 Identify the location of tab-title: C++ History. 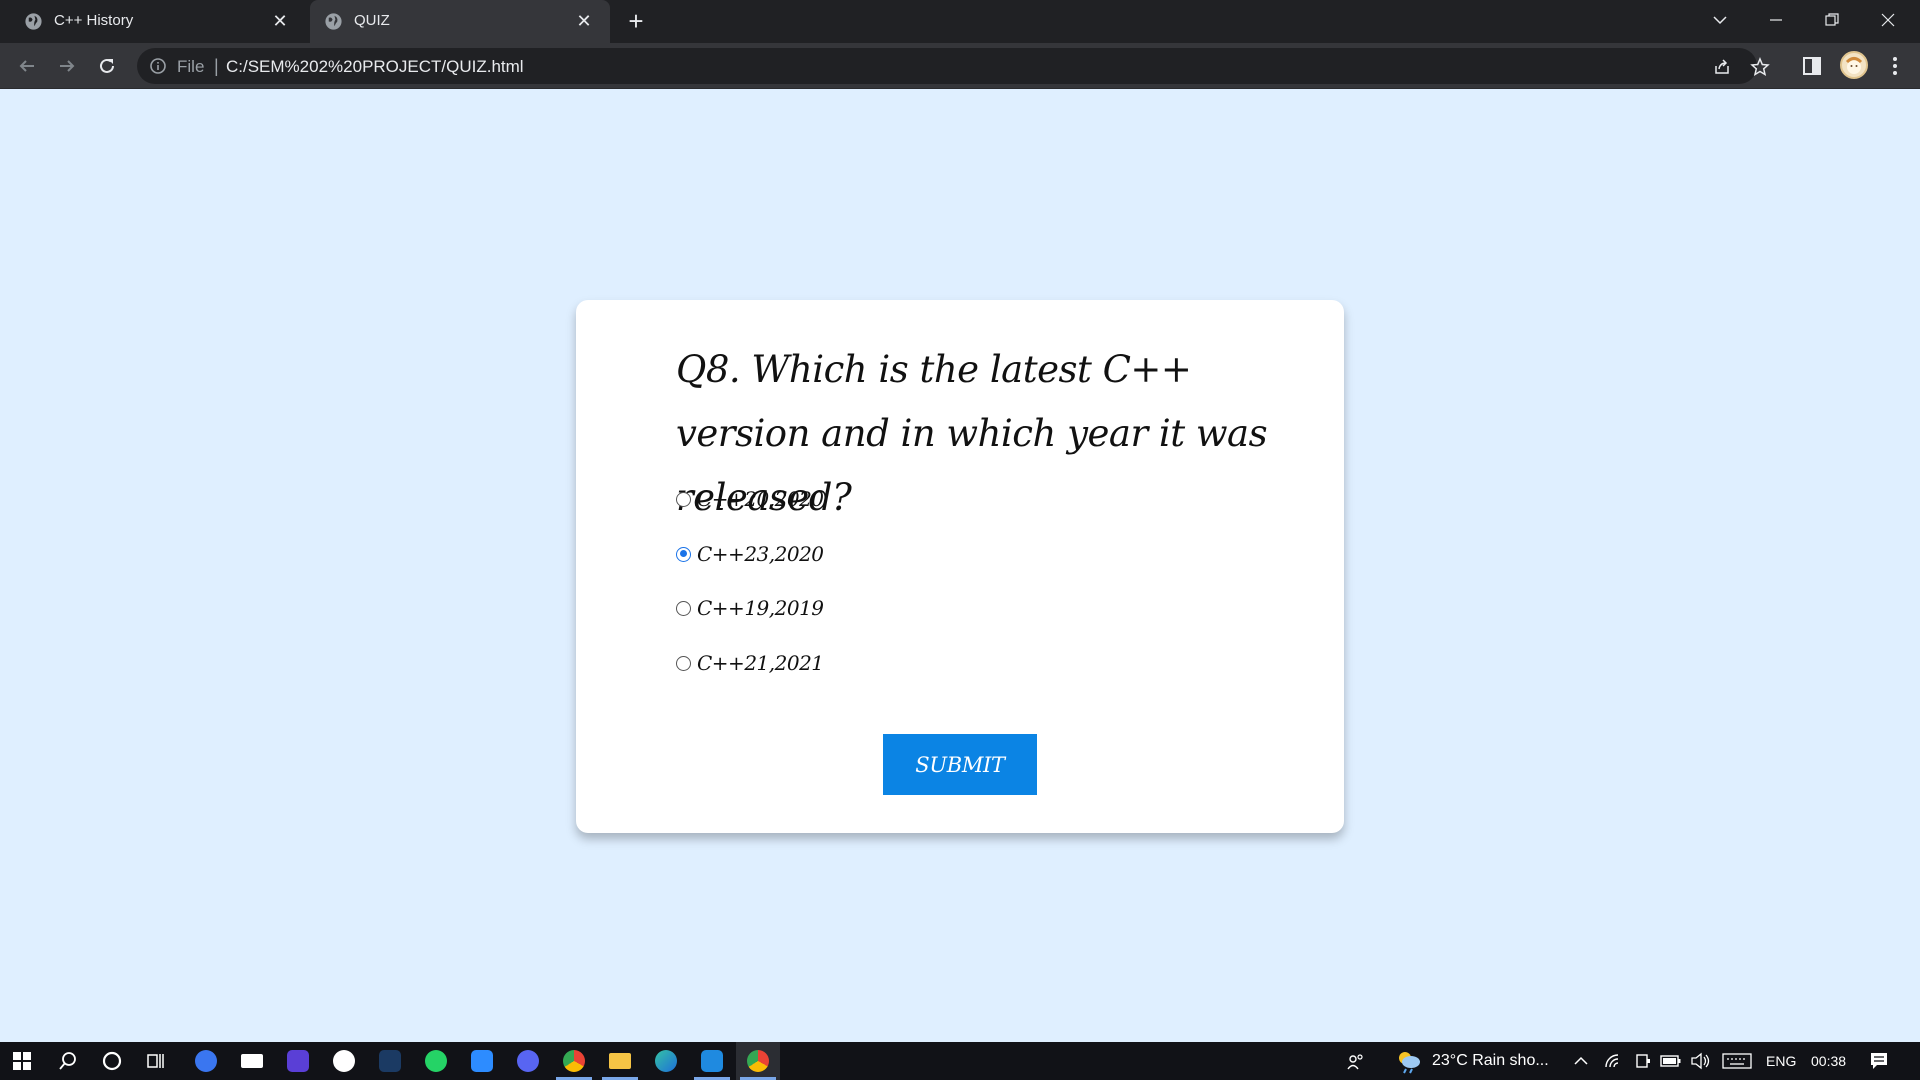
(94, 20).